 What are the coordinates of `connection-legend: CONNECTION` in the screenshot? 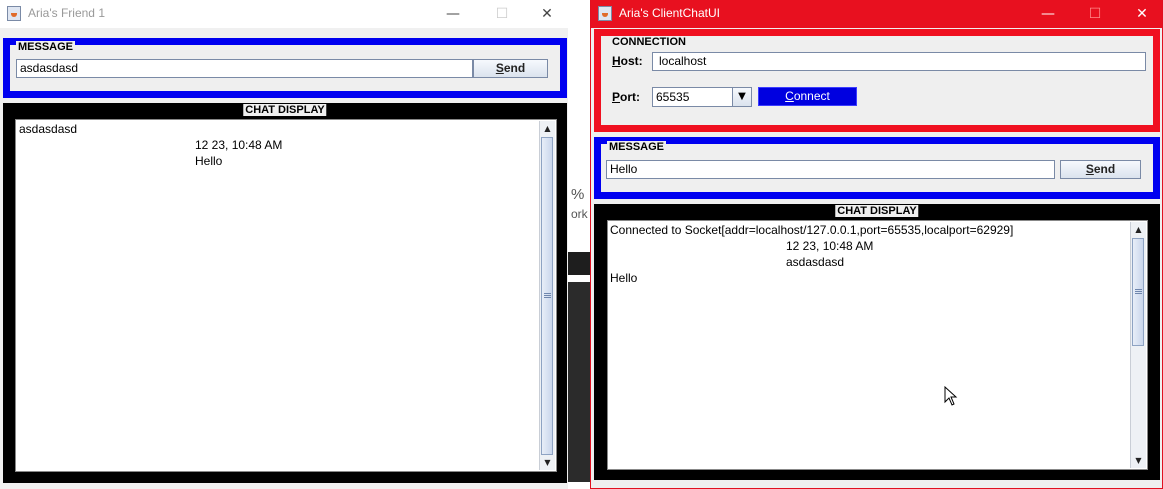 It's located at (649, 42).